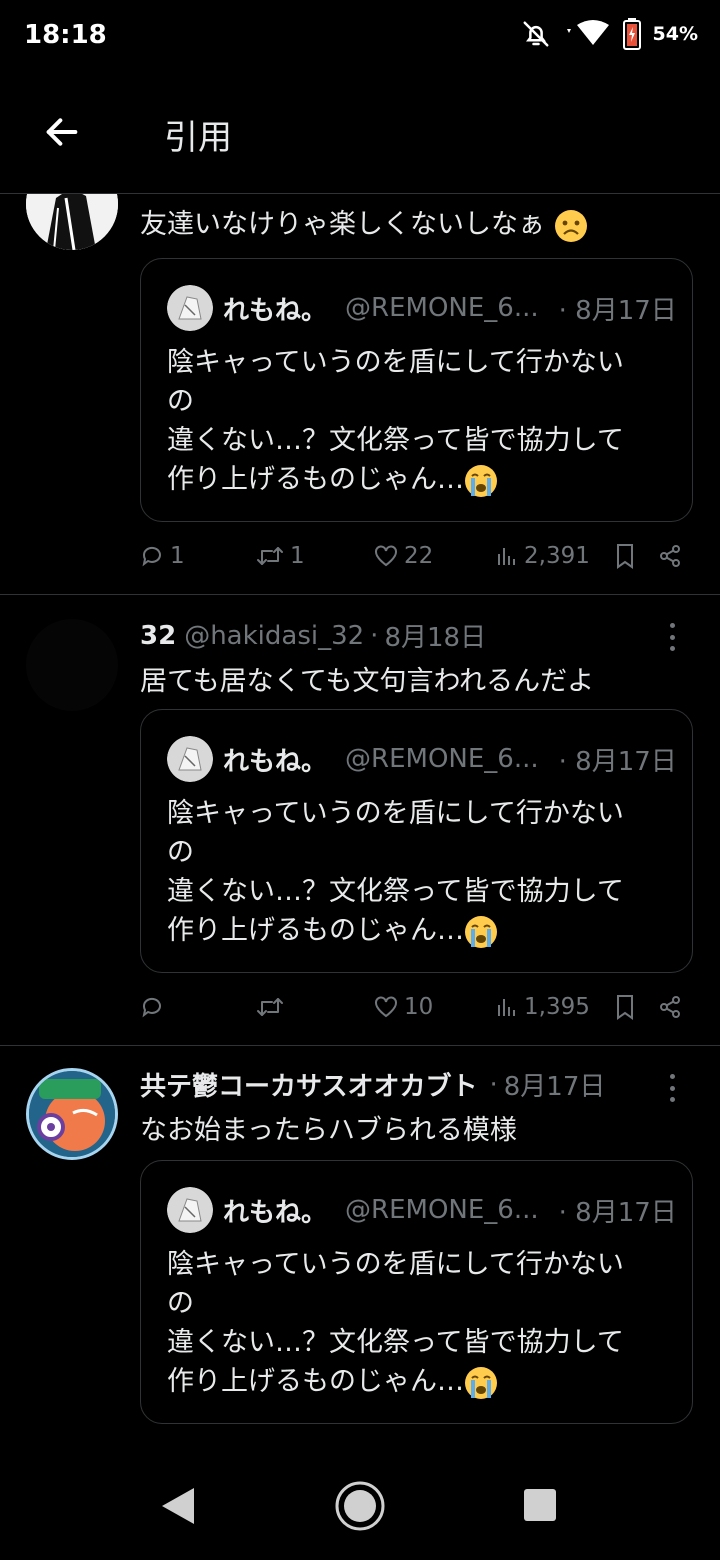  I want to click on like-count: 10, so click(419, 1007).